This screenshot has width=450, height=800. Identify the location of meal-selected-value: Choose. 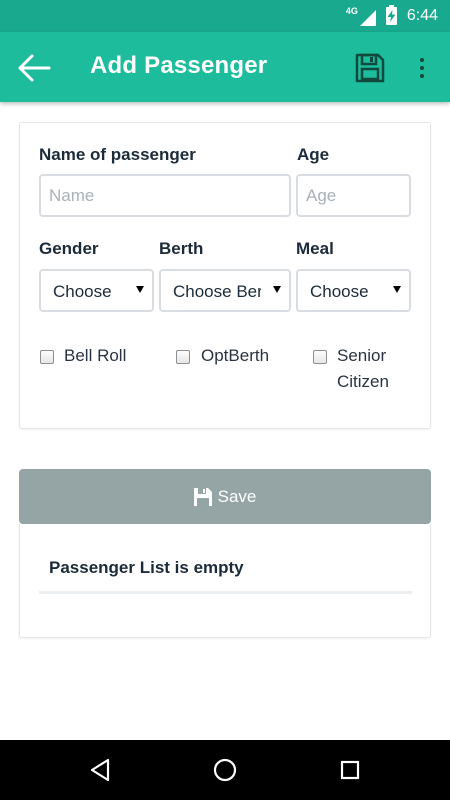
(339, 291).